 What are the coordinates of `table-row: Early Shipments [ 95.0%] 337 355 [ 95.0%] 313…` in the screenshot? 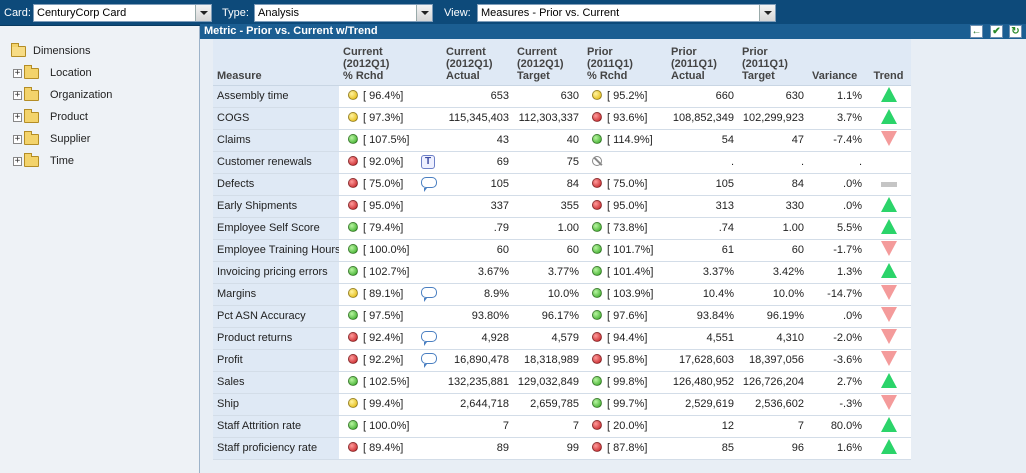 It's located at (562, 206).